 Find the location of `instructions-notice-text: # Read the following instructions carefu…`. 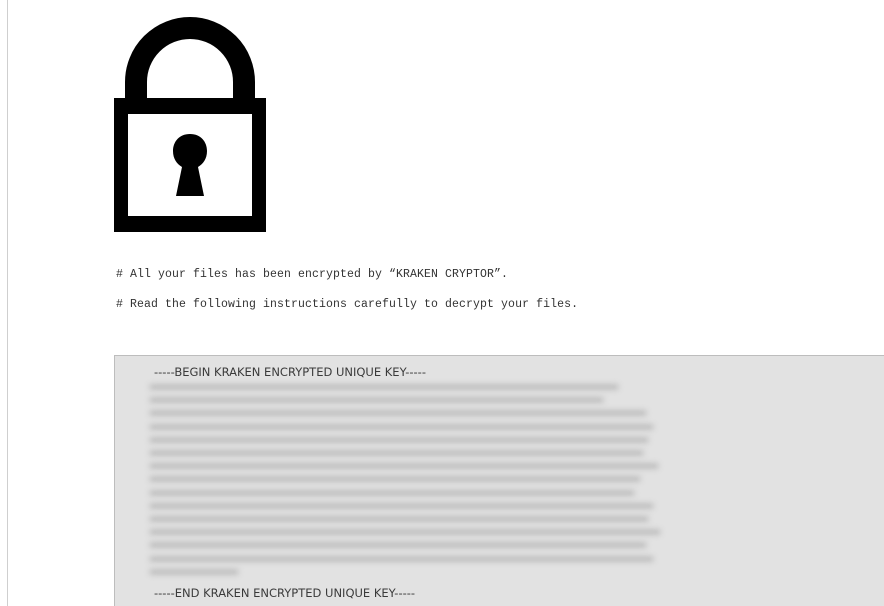

instructions-notice-text: # Read the following instructions carefu… is located at coordinates (347, 304).